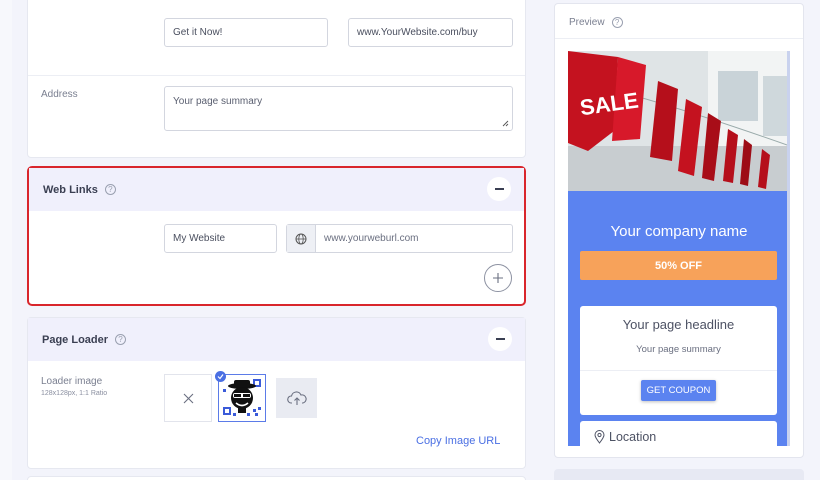 The height and width of the screenshot is (480, 820). I want to click on company-name: Your company name, so click(679, 231).